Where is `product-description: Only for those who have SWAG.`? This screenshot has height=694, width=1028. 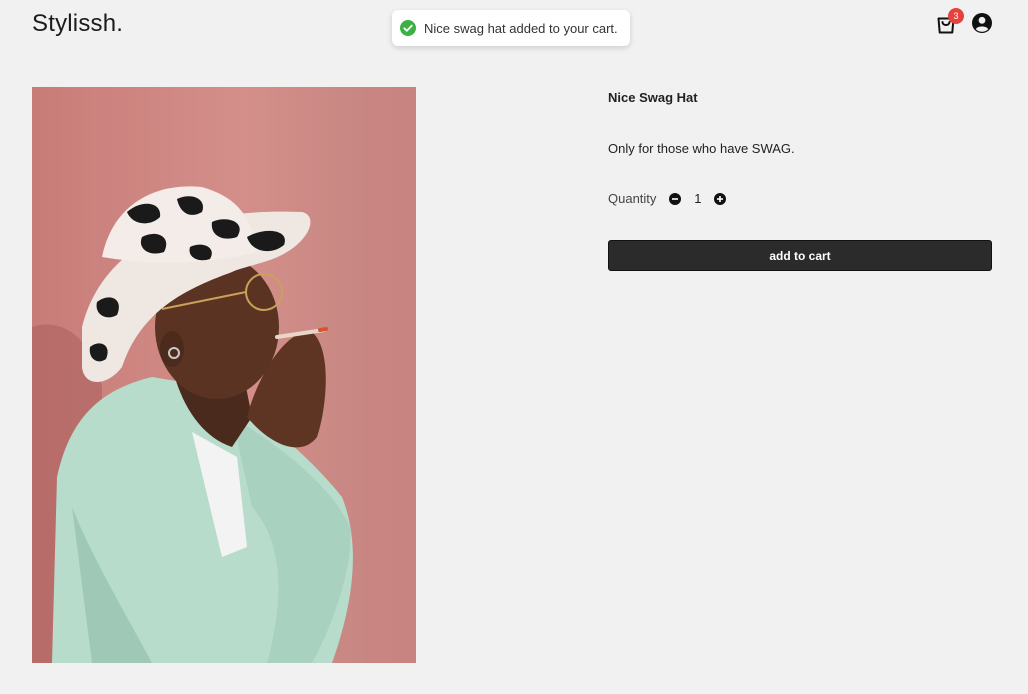
product-description: Only for those who have SWAG. is located at coordinates (701, 148).